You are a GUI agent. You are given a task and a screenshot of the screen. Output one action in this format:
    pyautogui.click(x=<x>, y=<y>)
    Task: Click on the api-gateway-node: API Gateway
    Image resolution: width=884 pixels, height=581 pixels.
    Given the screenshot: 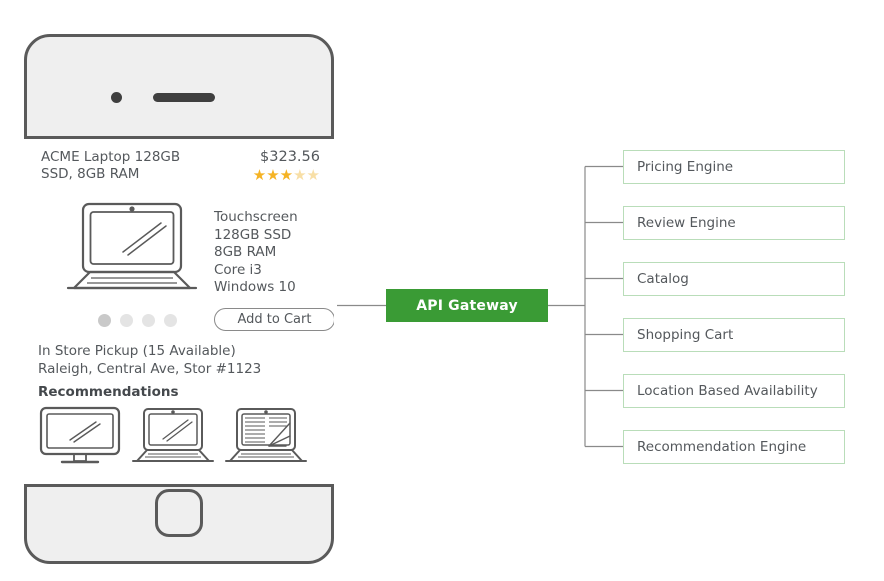 What is the action you would take?
    pyautogui.click(x=467, y=305)
    